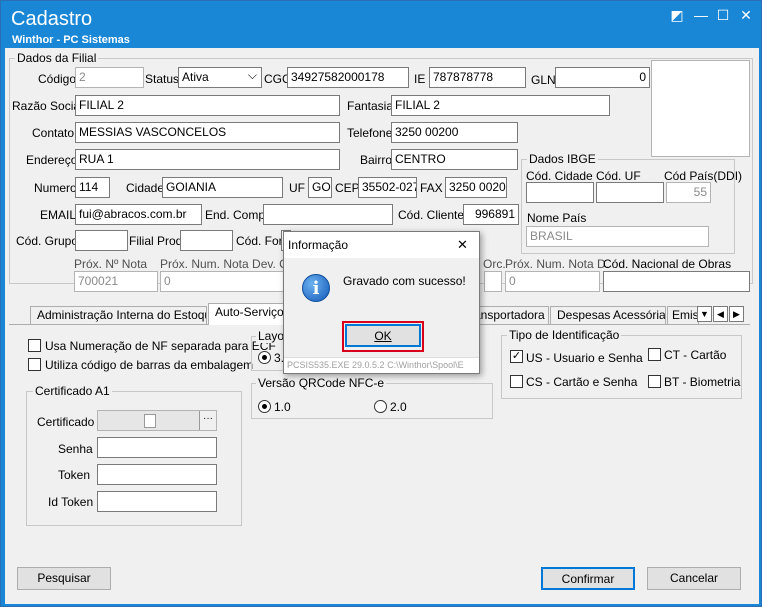 Image resolution: width=762 pixels, height=607 pixels. Describe the element at coordinates (701, 15) in the screenshot. I see `minimize-icon: —` at that location.